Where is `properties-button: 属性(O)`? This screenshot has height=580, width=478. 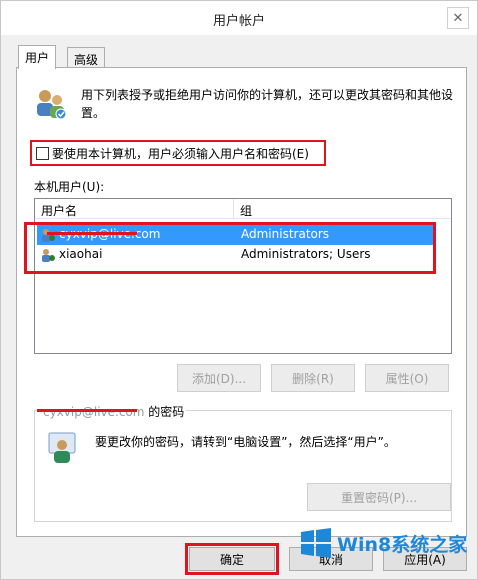 properties-button: 属性(O) is located at coordinates (407, 378).